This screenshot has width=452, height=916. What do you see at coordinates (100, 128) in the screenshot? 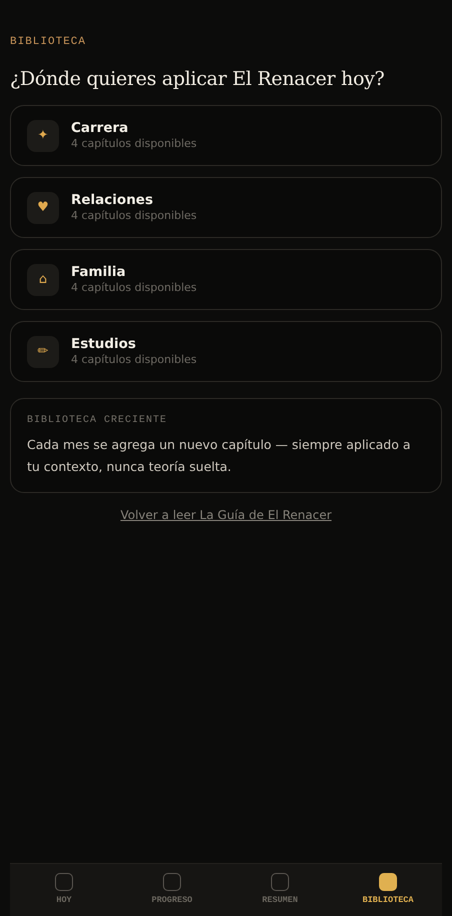
I see `category-title: Carrera` at bounding box center [100, 128].